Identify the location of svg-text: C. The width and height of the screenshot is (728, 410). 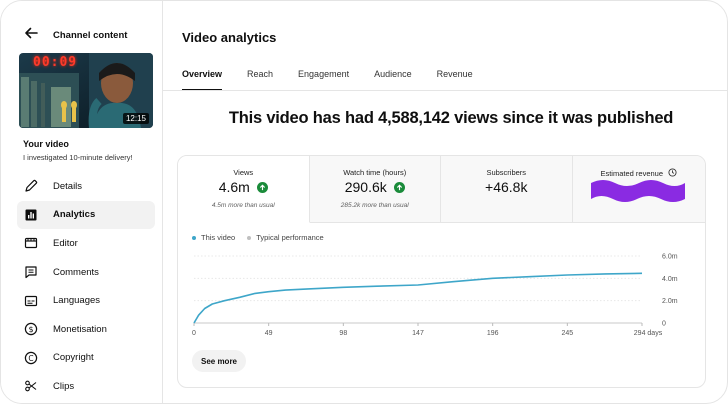
(30, 358).